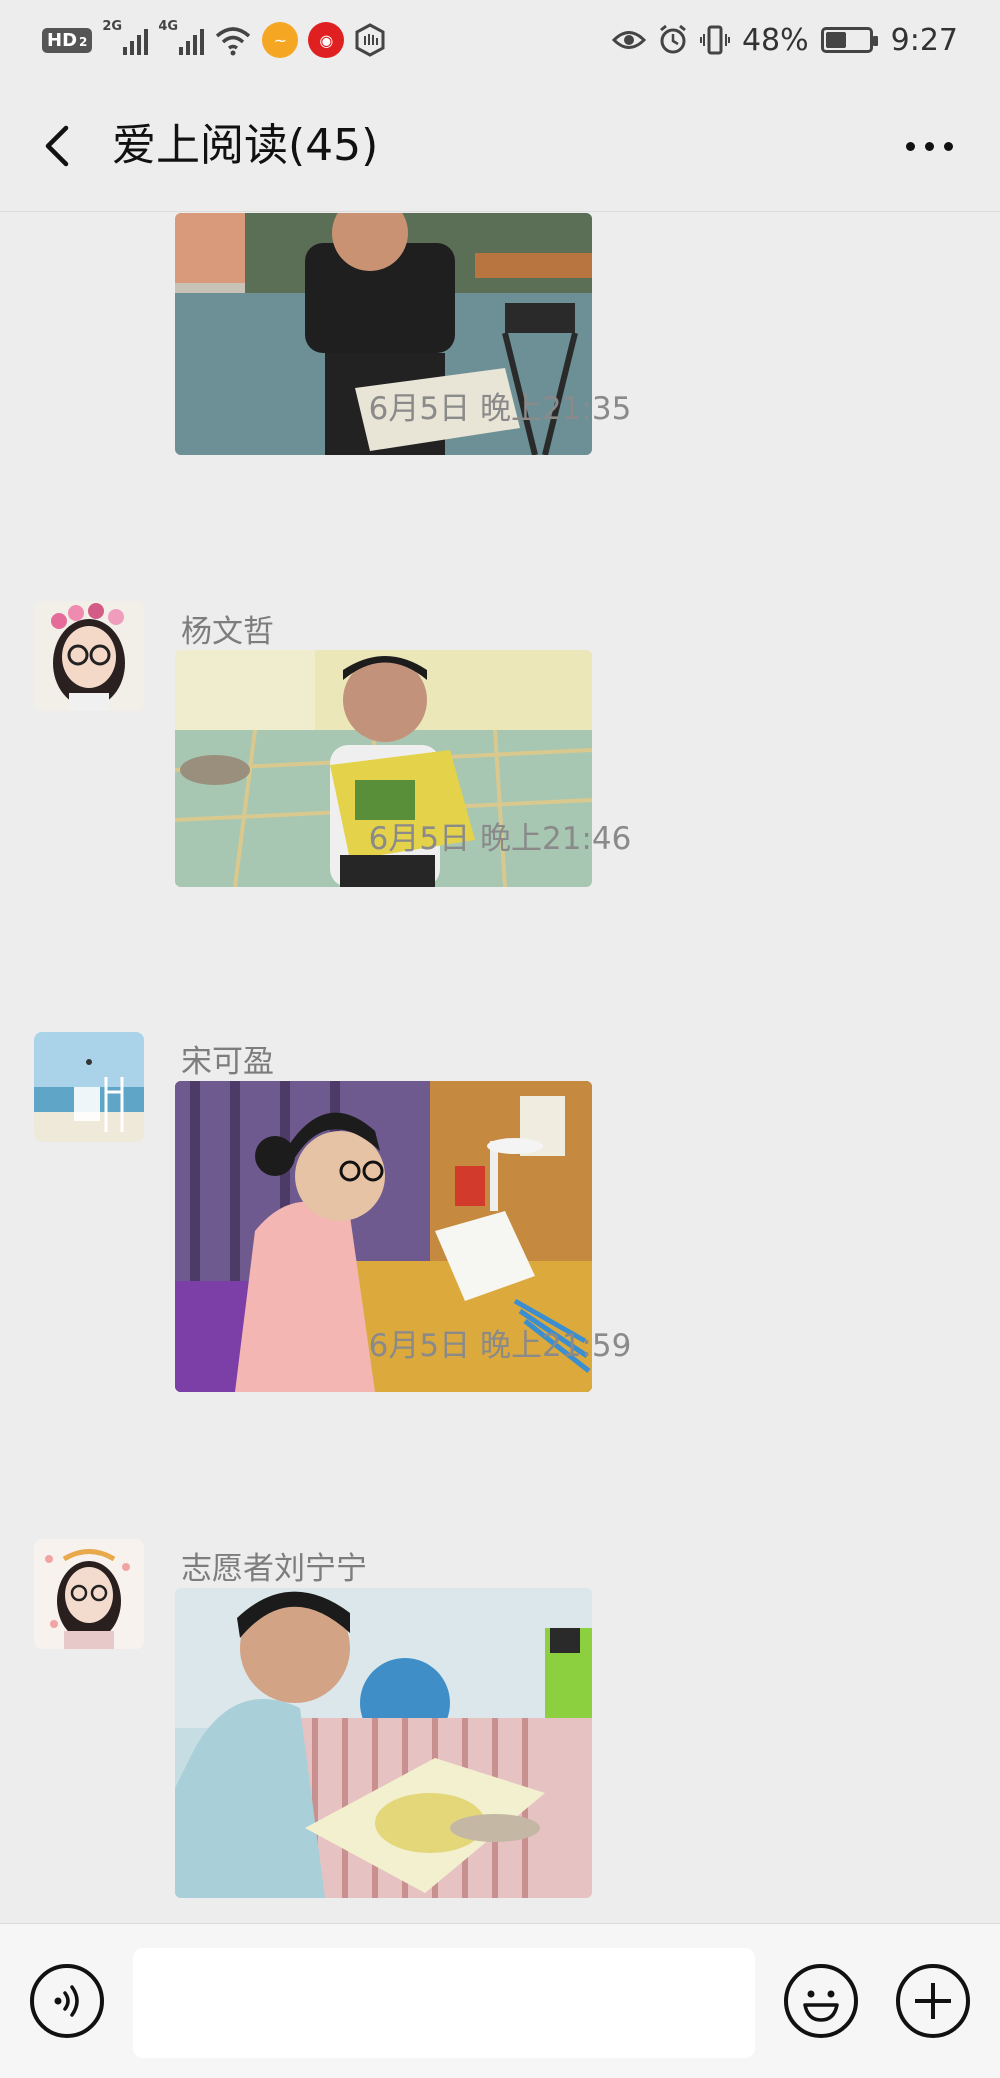 Image resolution: width=1000 pixels, height=2078 pixels. I want to click on back-arrow-icon, so click(57, 146).